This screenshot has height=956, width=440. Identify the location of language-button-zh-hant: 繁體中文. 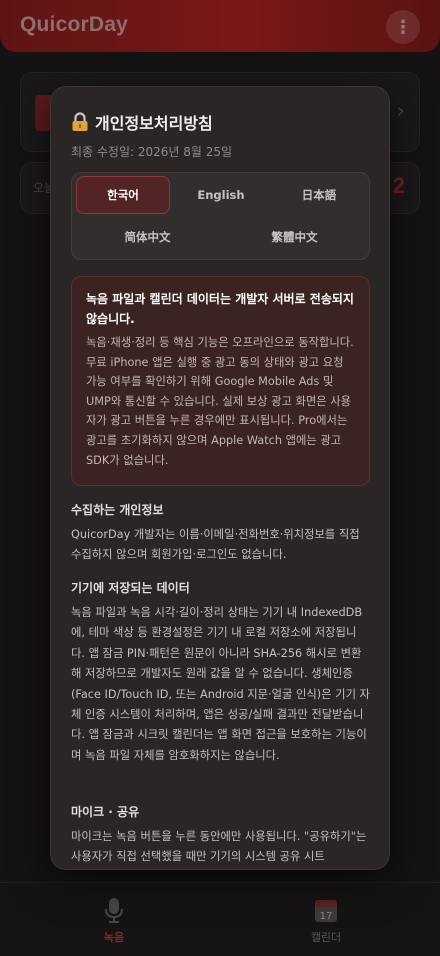
(294, 237).